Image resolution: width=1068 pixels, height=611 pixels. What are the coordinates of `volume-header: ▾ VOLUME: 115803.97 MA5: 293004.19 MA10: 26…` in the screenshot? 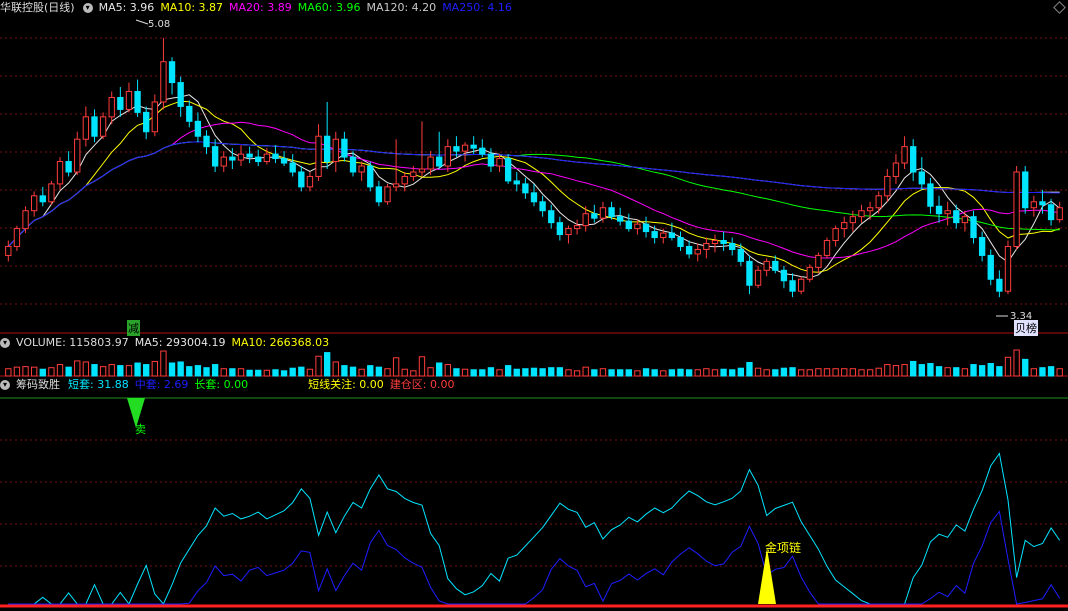 It's located at (167, 343).